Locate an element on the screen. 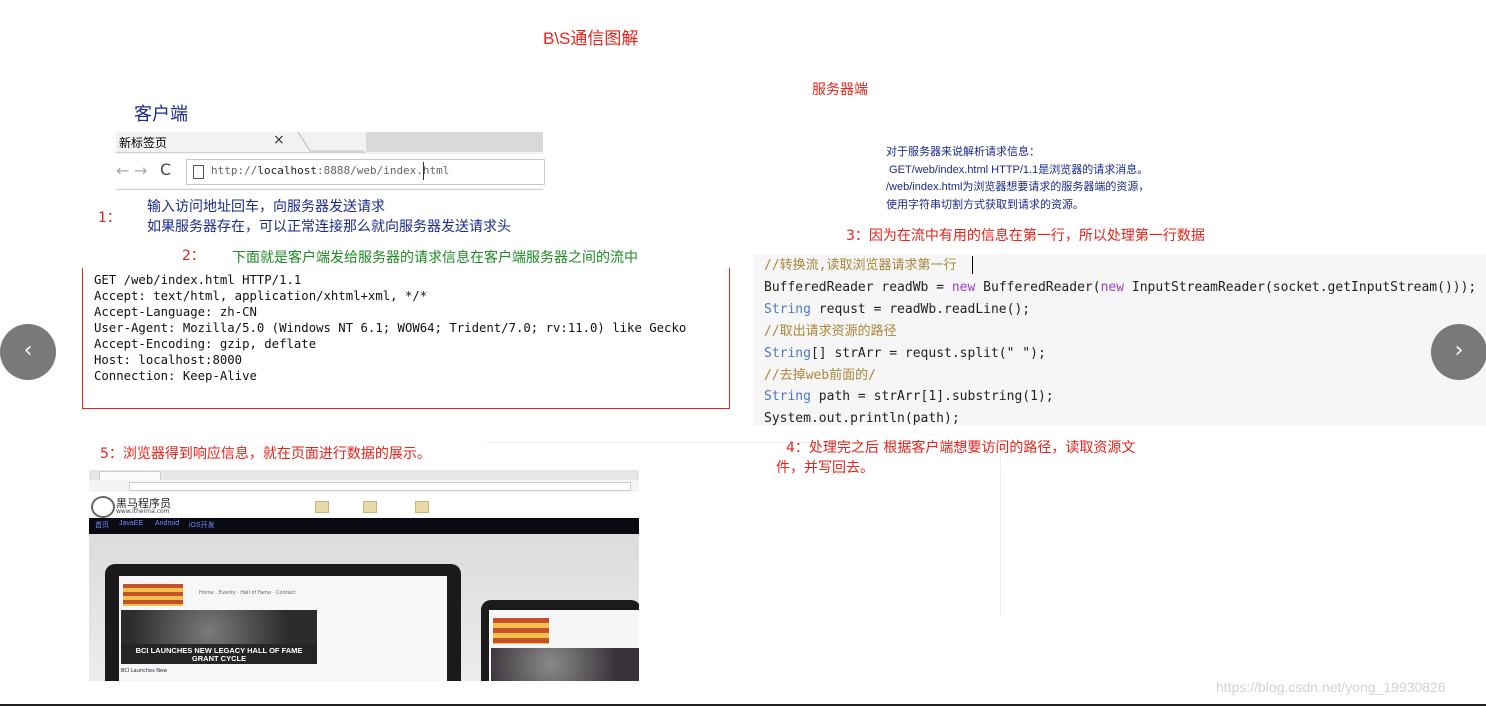  code-comment: //去掉web前面的/ is located at coordinates (820, 375).